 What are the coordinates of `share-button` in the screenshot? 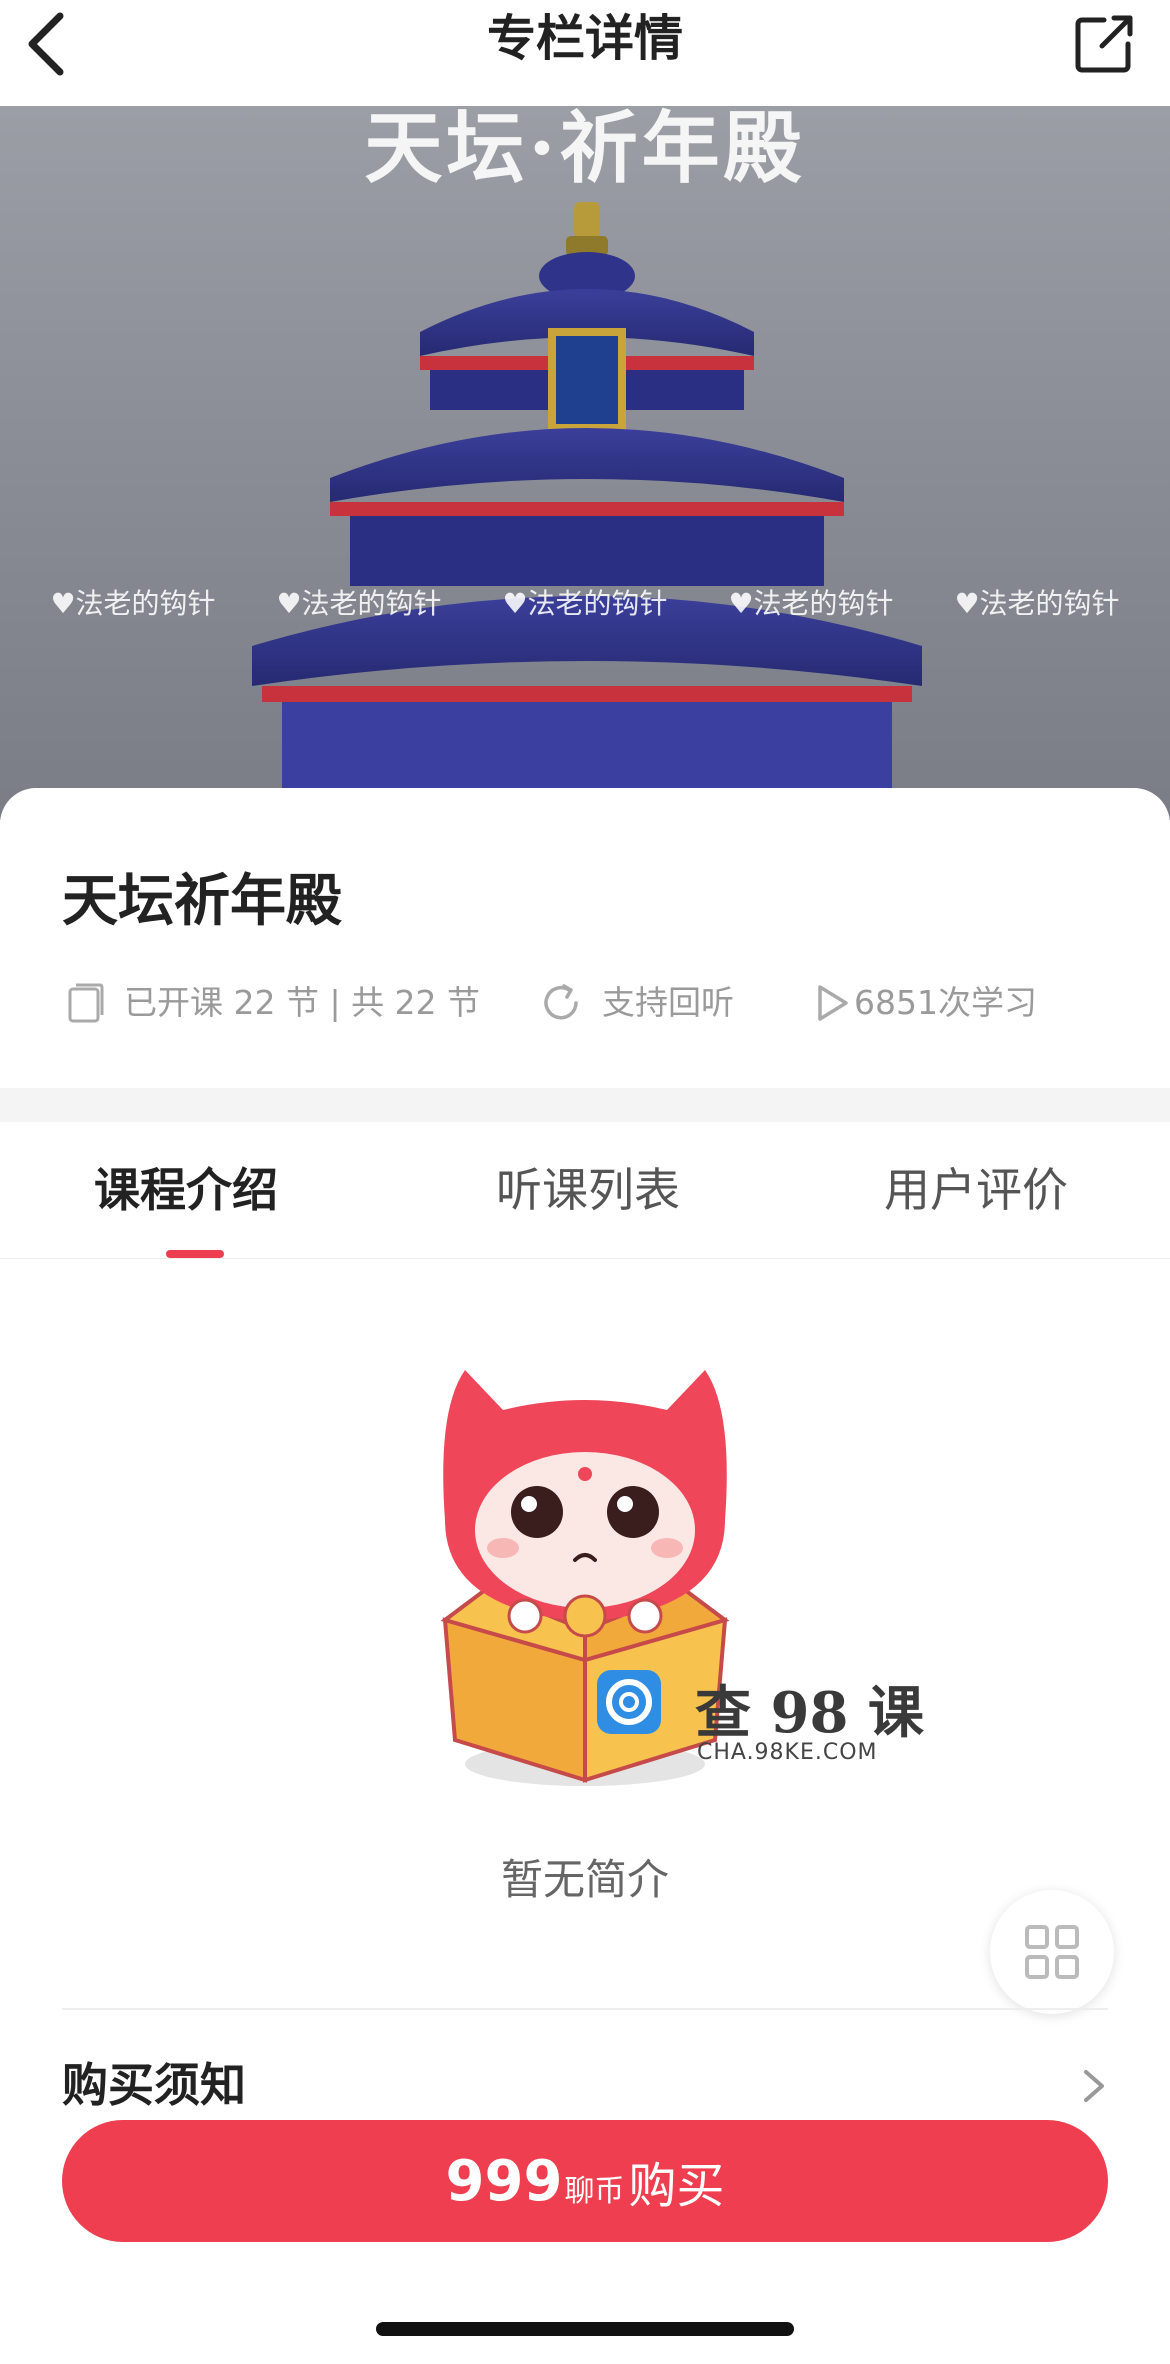 It's located at (1104, 44).